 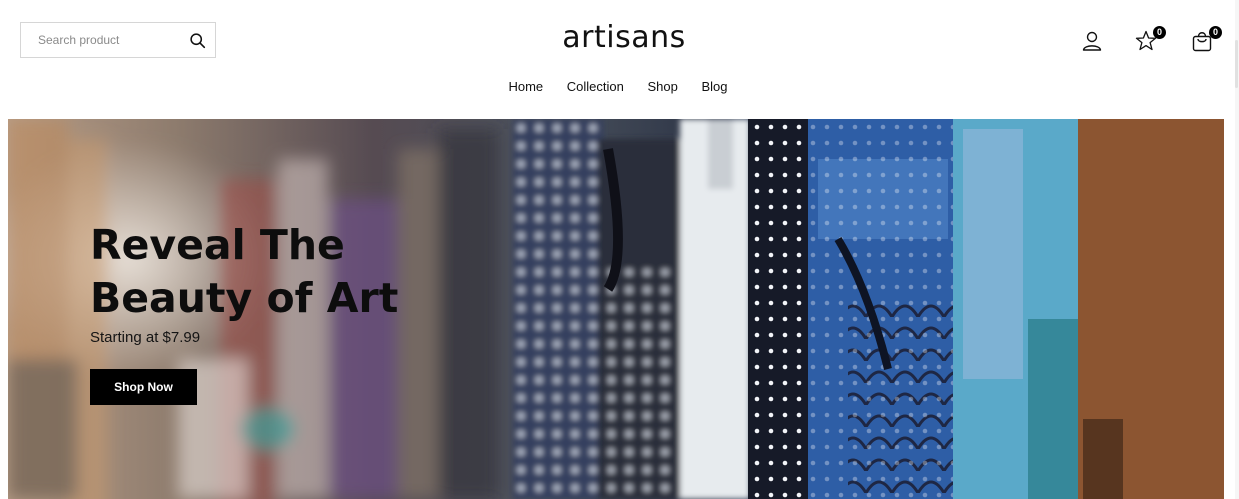 What do you see at coordinates (145, 337) in the screenshot?
I see `hero-subtitle: Starting at $7.99` at bounding box center [145, 337].